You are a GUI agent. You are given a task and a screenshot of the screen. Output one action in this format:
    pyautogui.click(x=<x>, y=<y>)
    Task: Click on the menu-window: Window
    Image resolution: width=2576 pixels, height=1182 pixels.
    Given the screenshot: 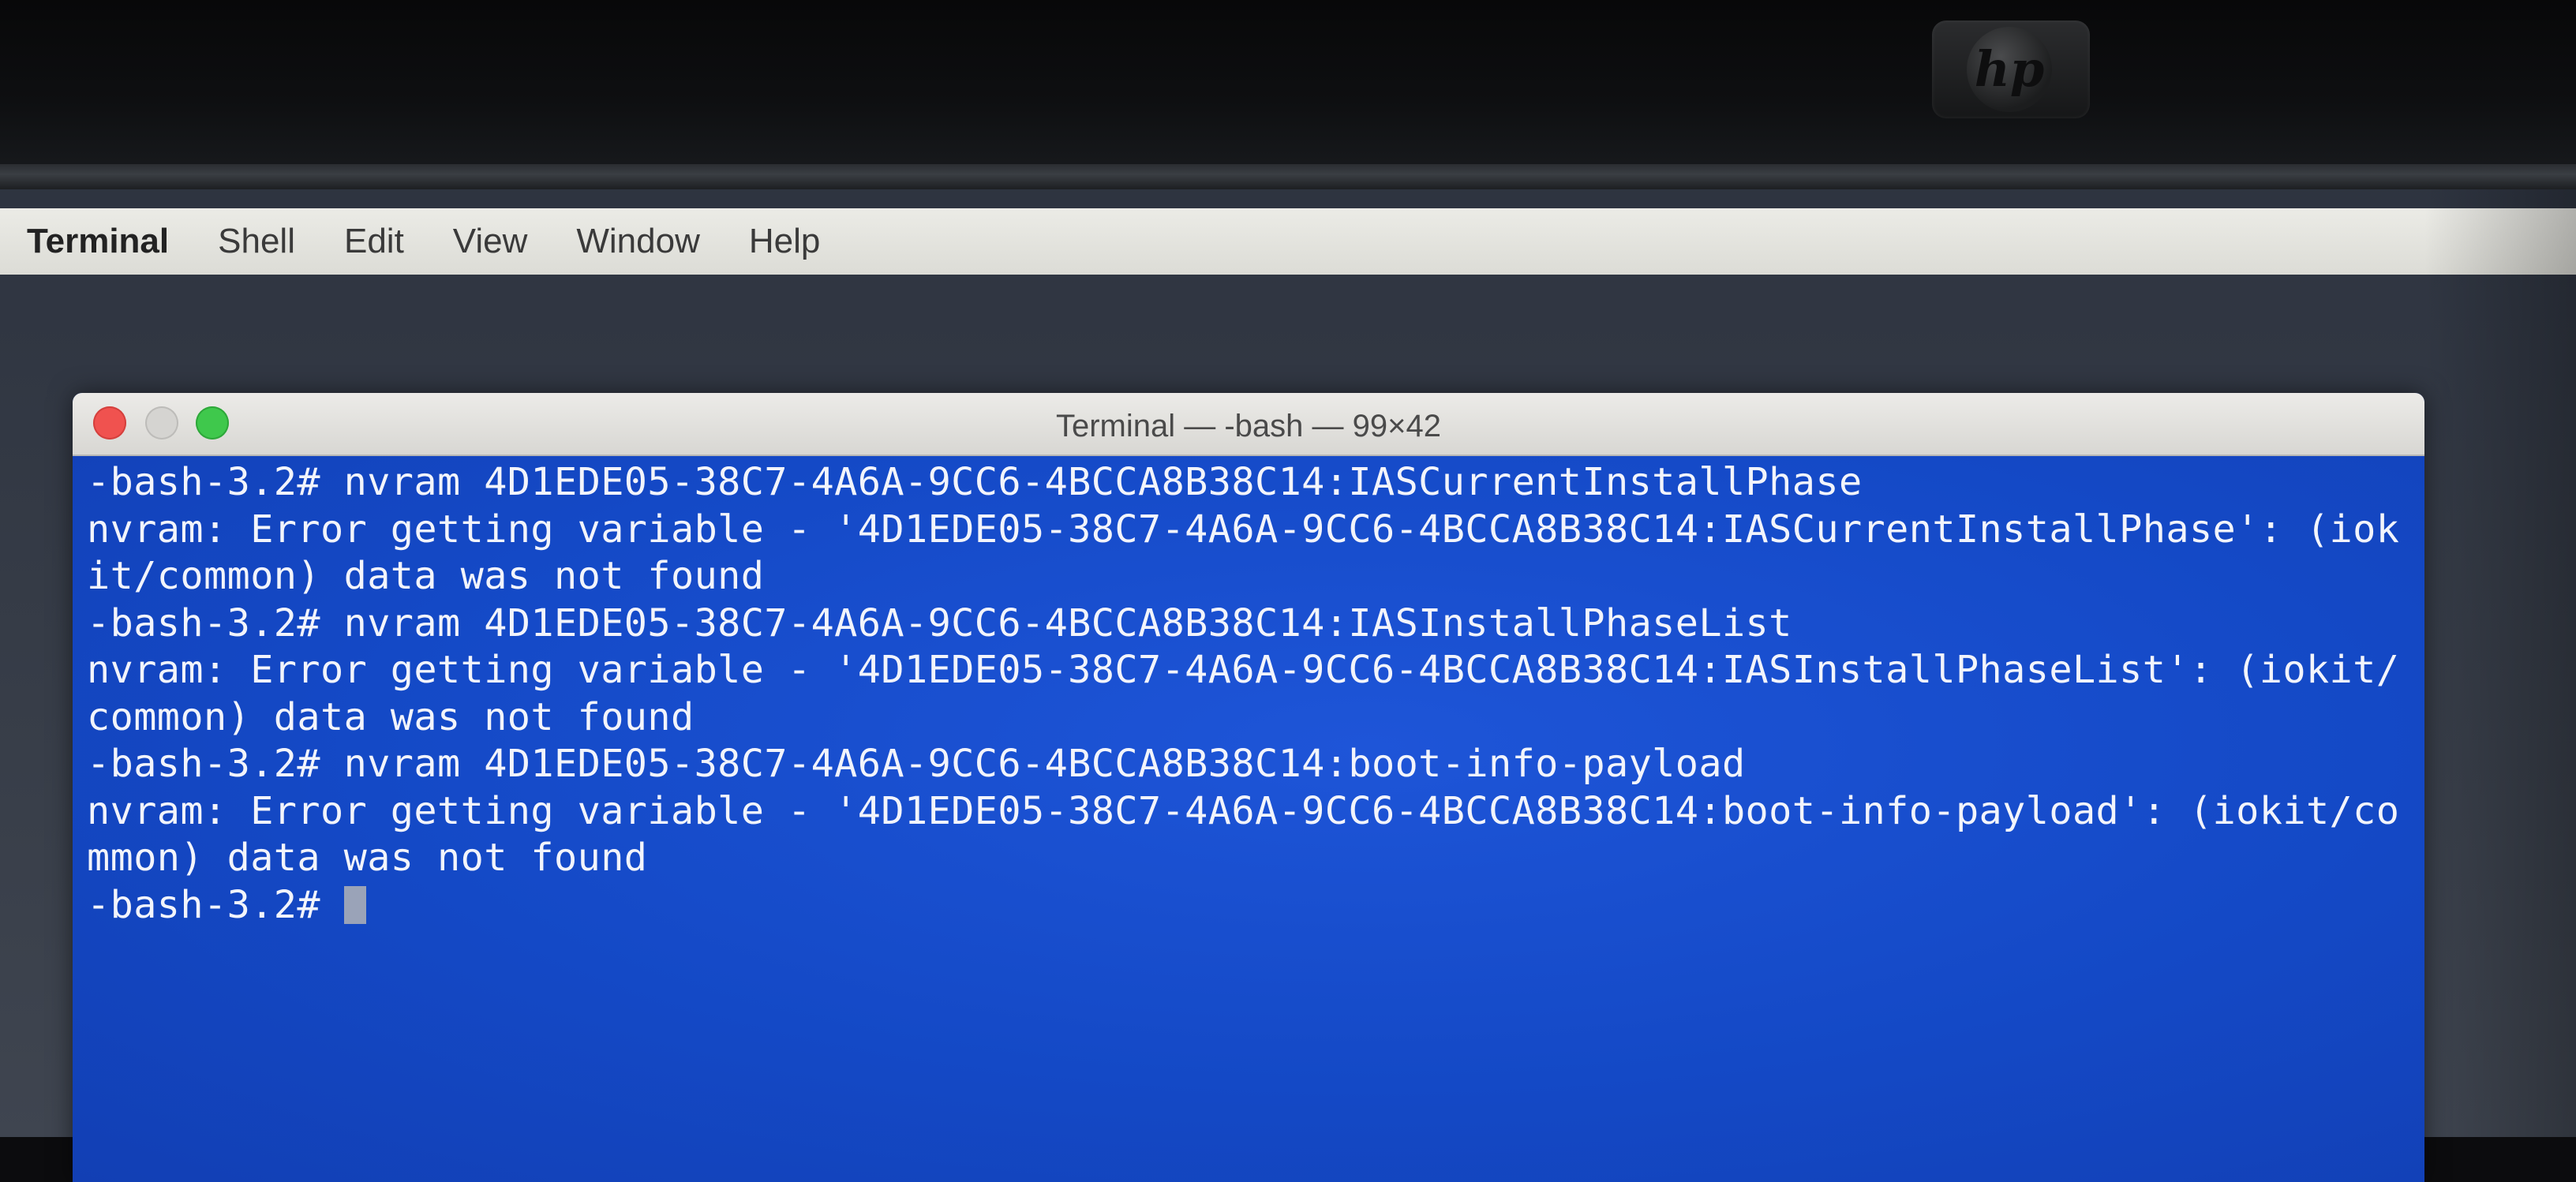 What is the action you would take?
    pyautogui.click(x=638, y=241)
    